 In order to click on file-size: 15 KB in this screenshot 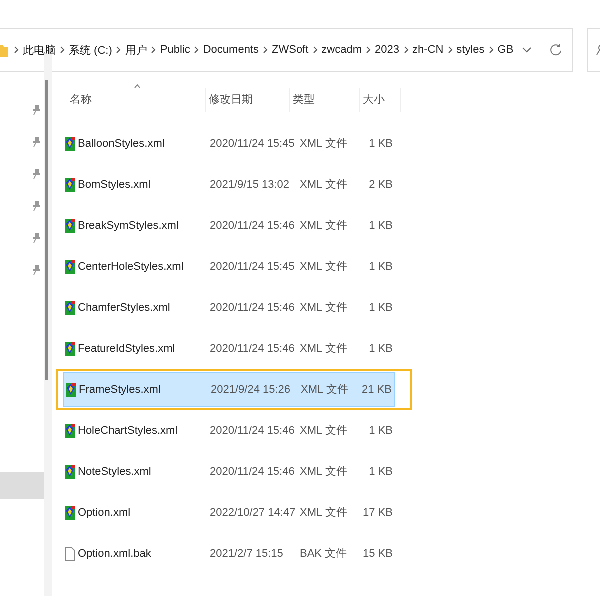, I will do `click(378, 554)`.